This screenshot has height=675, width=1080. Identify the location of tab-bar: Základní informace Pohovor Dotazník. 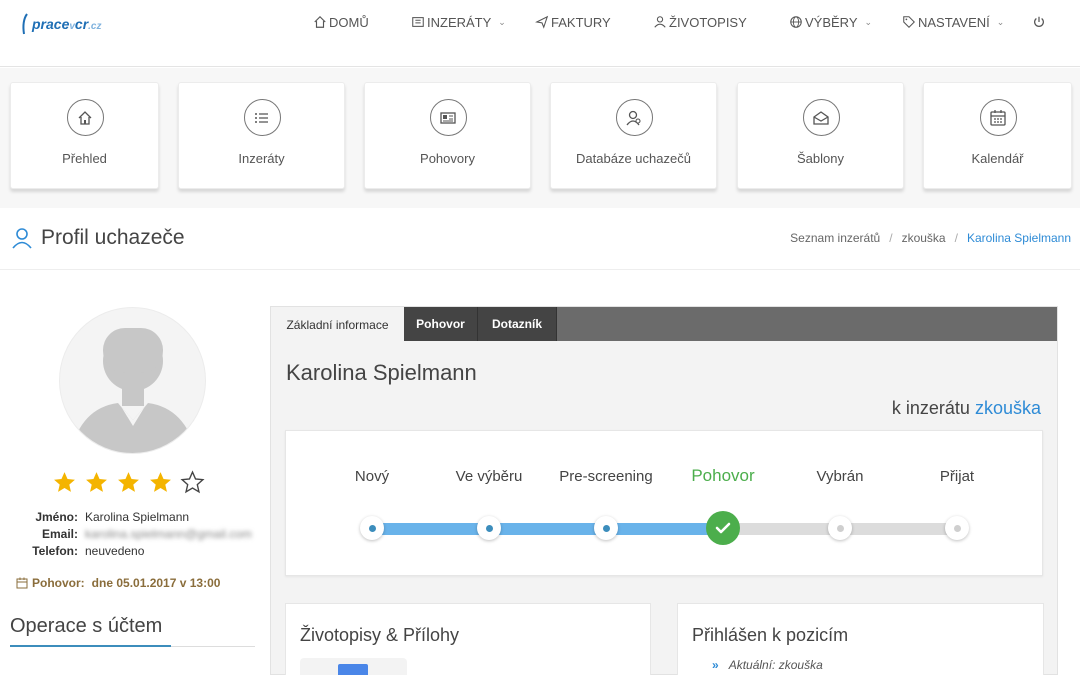
(664, 325).